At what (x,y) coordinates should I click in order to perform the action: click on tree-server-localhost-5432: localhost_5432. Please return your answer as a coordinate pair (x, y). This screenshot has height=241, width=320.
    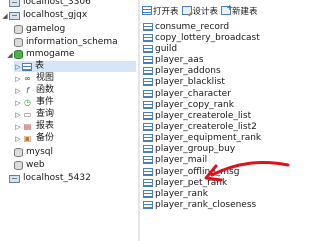
    Looking at the image, I should click on (46, 178).